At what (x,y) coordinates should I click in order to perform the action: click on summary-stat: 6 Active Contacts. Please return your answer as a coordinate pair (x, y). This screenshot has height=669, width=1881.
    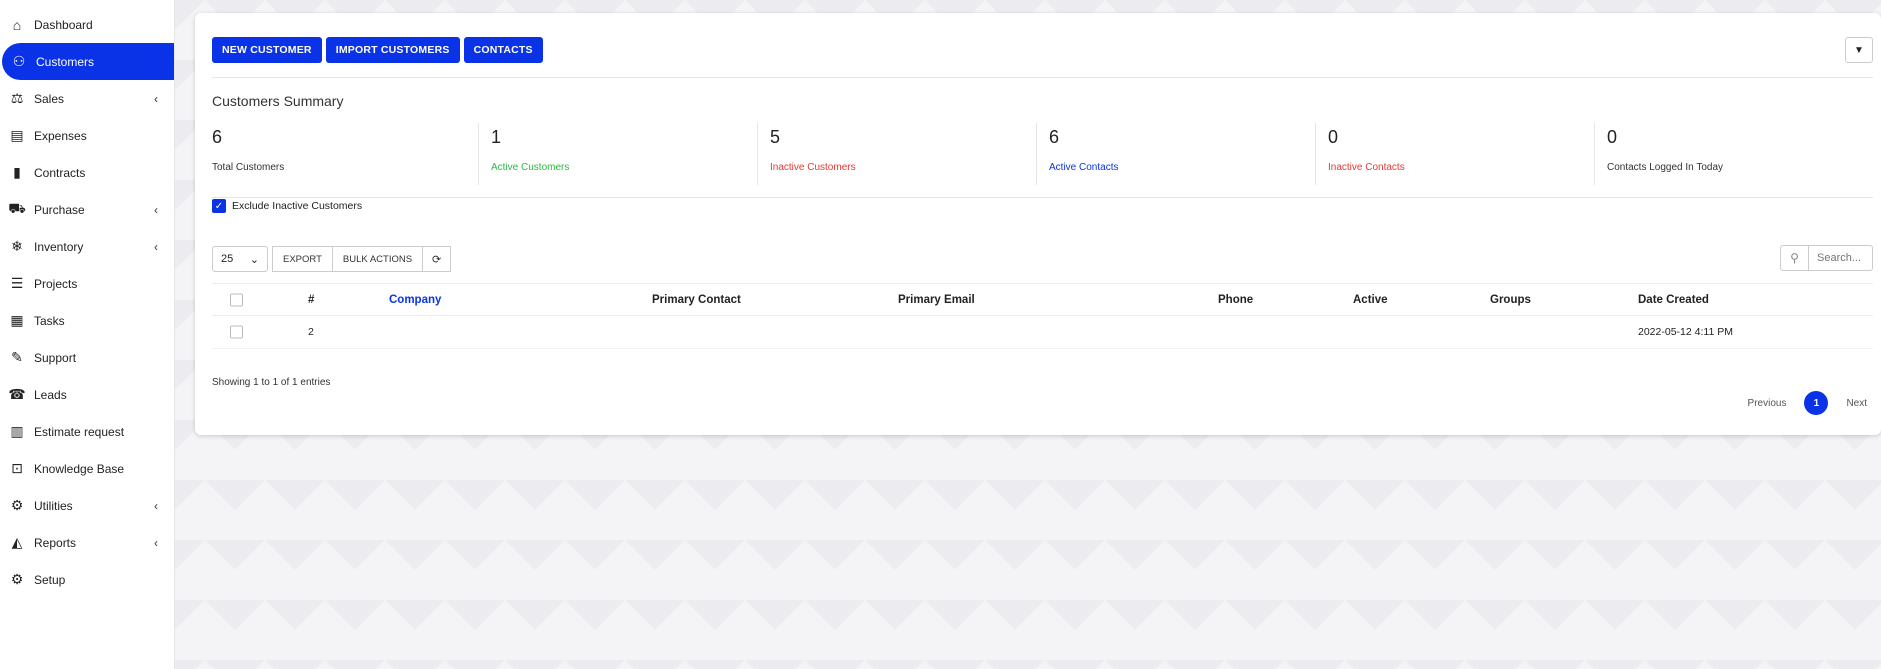
    Looking at the image, I should click on (1176, 154).